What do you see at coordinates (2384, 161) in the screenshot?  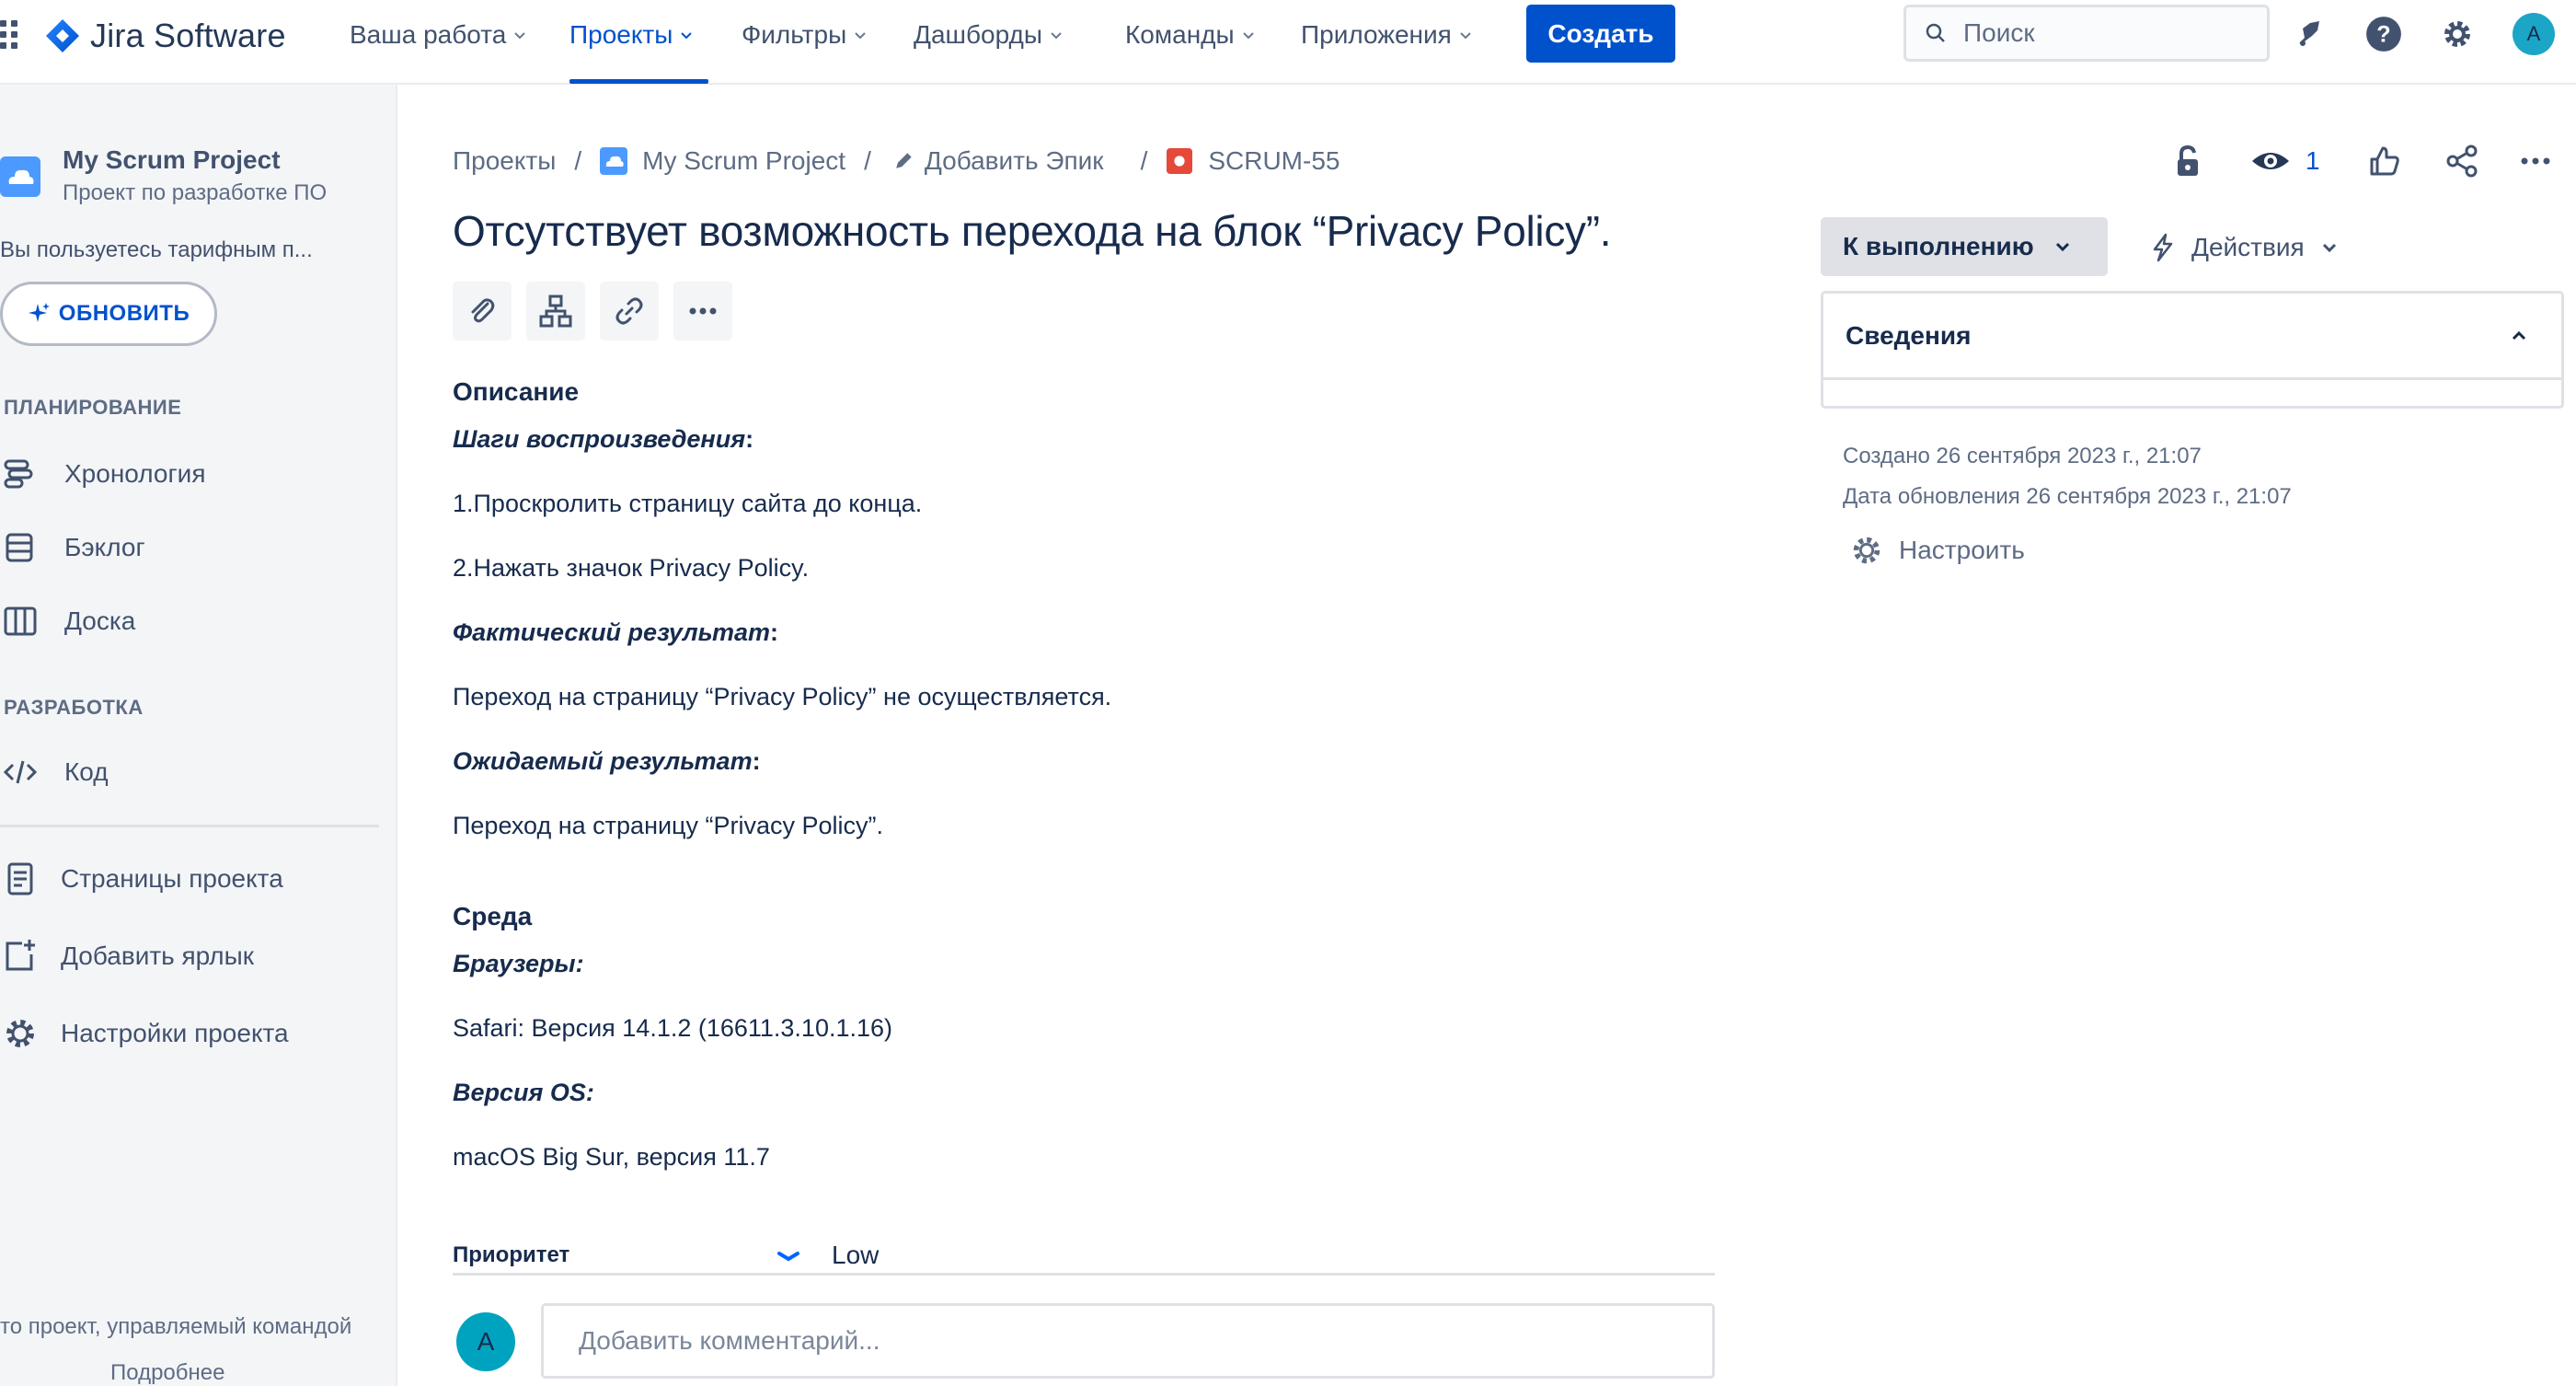 I see `vote-icon` at bounding box center [2384, 161].